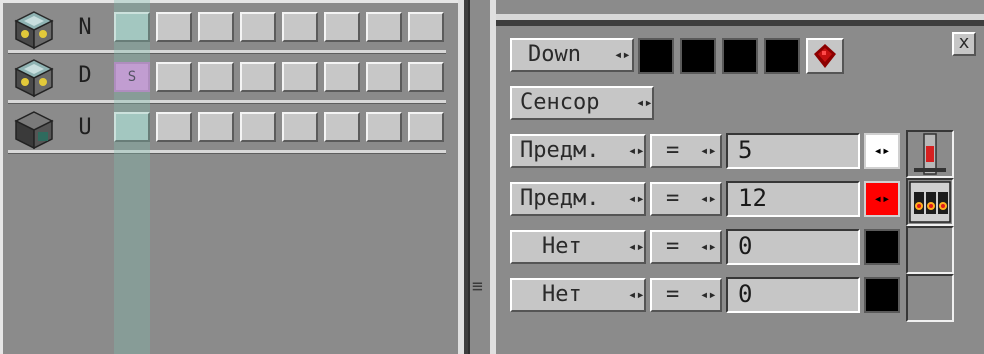  What do you see at coordinates (279, 27) in the screenshot?
I see `slot-row-n` at bounding box center [279, 27].